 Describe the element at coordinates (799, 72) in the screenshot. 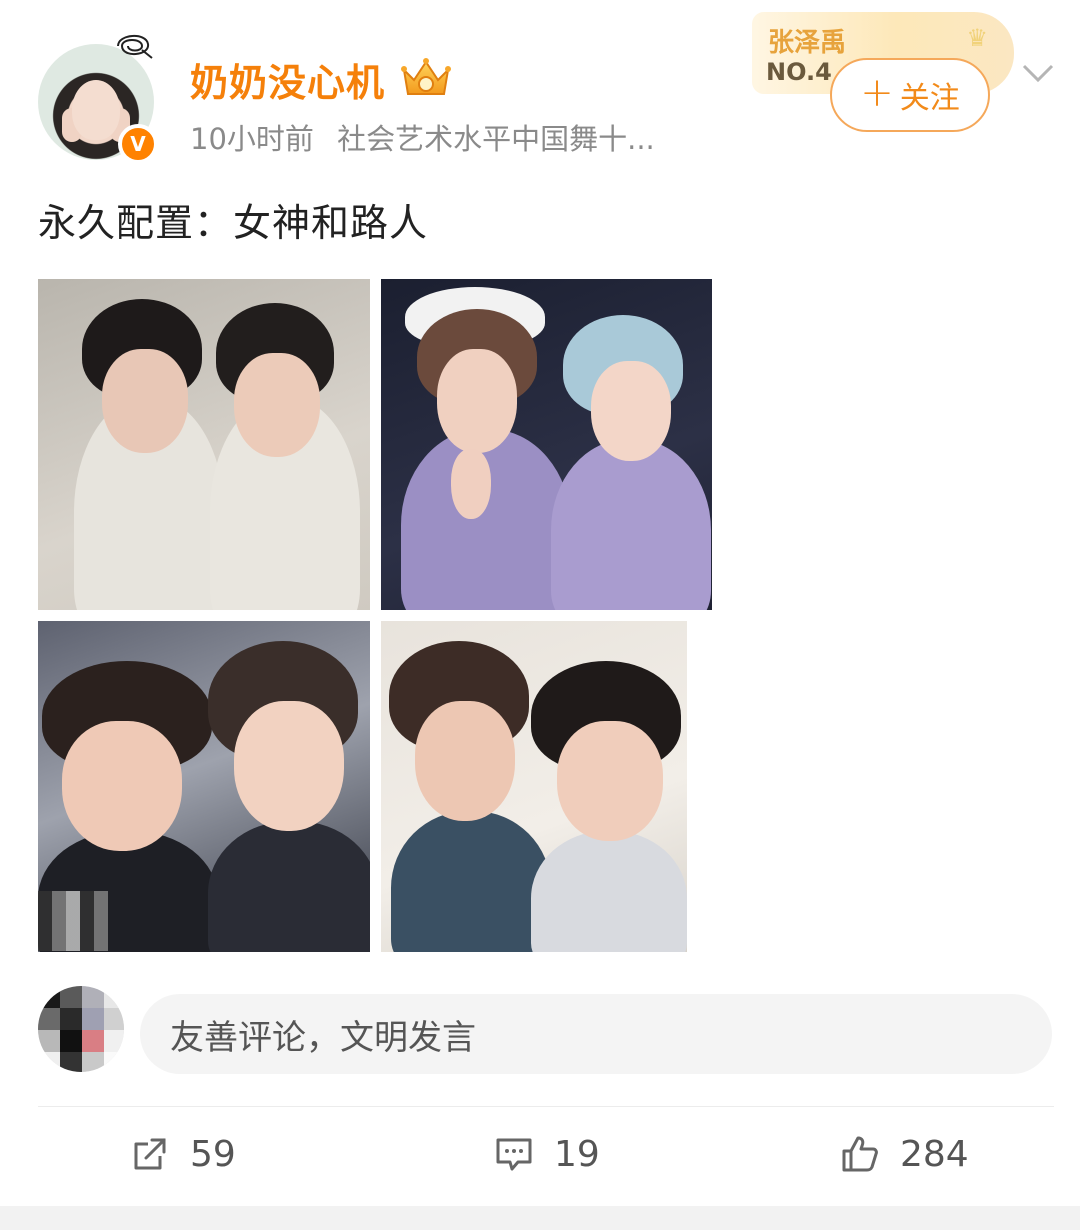

I see `fan-badge-rank: NO.4` at that location.